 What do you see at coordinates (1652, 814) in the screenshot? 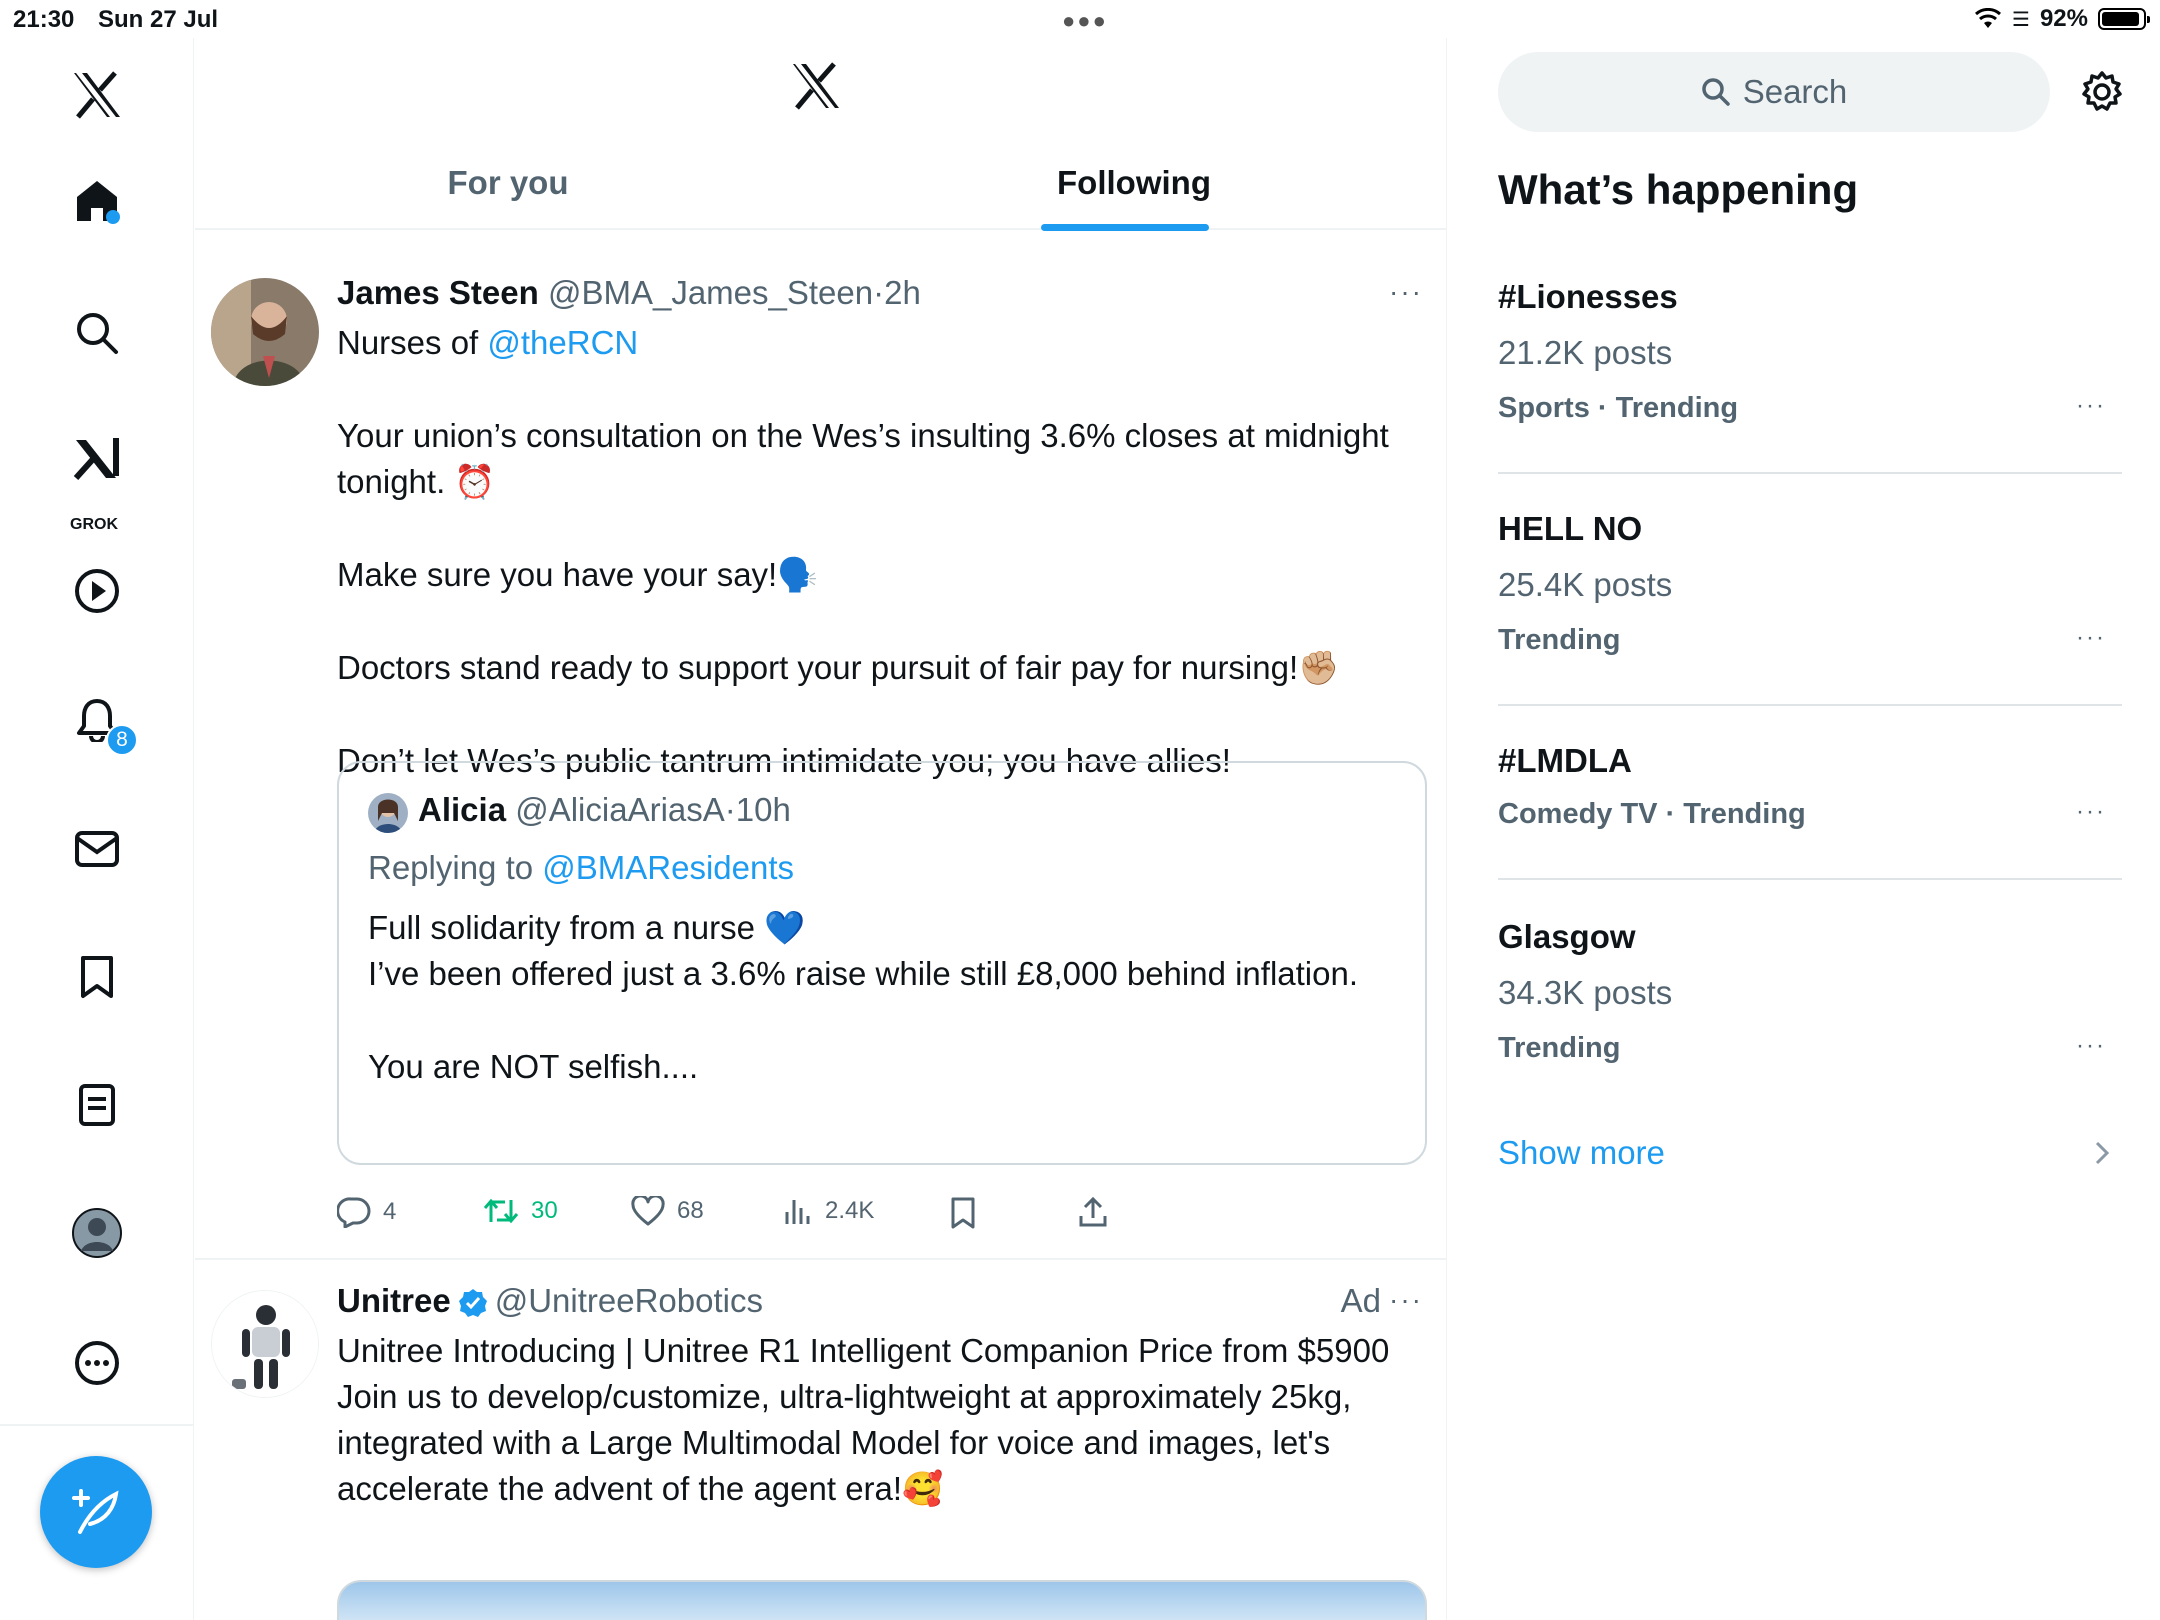
I see `trend-meta: Comedy TV · Trending` at bounding box center [1652, 814].